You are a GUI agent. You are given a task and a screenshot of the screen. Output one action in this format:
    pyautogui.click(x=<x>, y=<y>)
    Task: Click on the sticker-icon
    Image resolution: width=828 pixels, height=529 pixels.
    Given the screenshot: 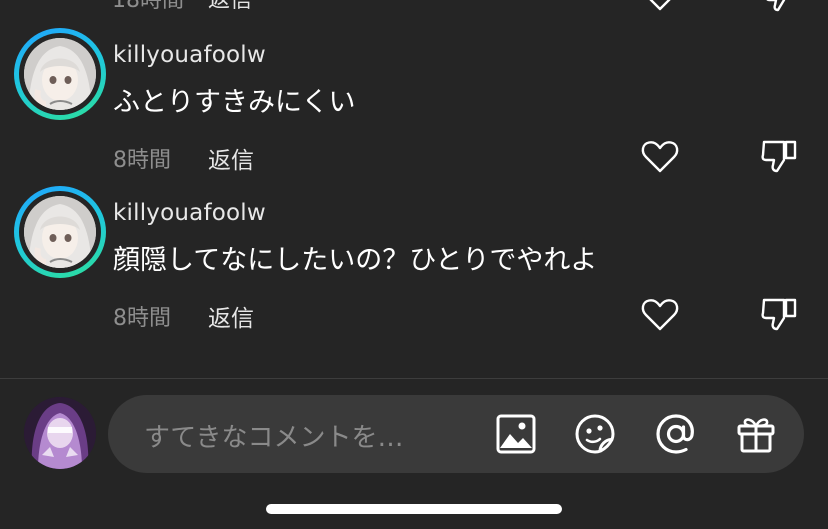 What is the action you would take?
    pyautogui.click(x=595, y=434)
    